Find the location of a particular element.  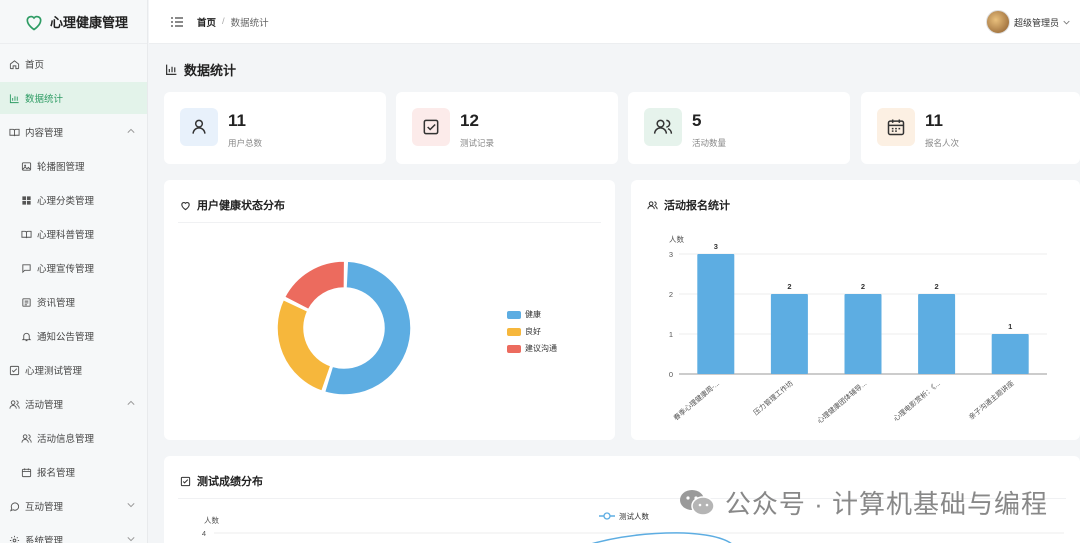

sidebar-item-label: 轮播图管理 is located at coordinates (61, 167).